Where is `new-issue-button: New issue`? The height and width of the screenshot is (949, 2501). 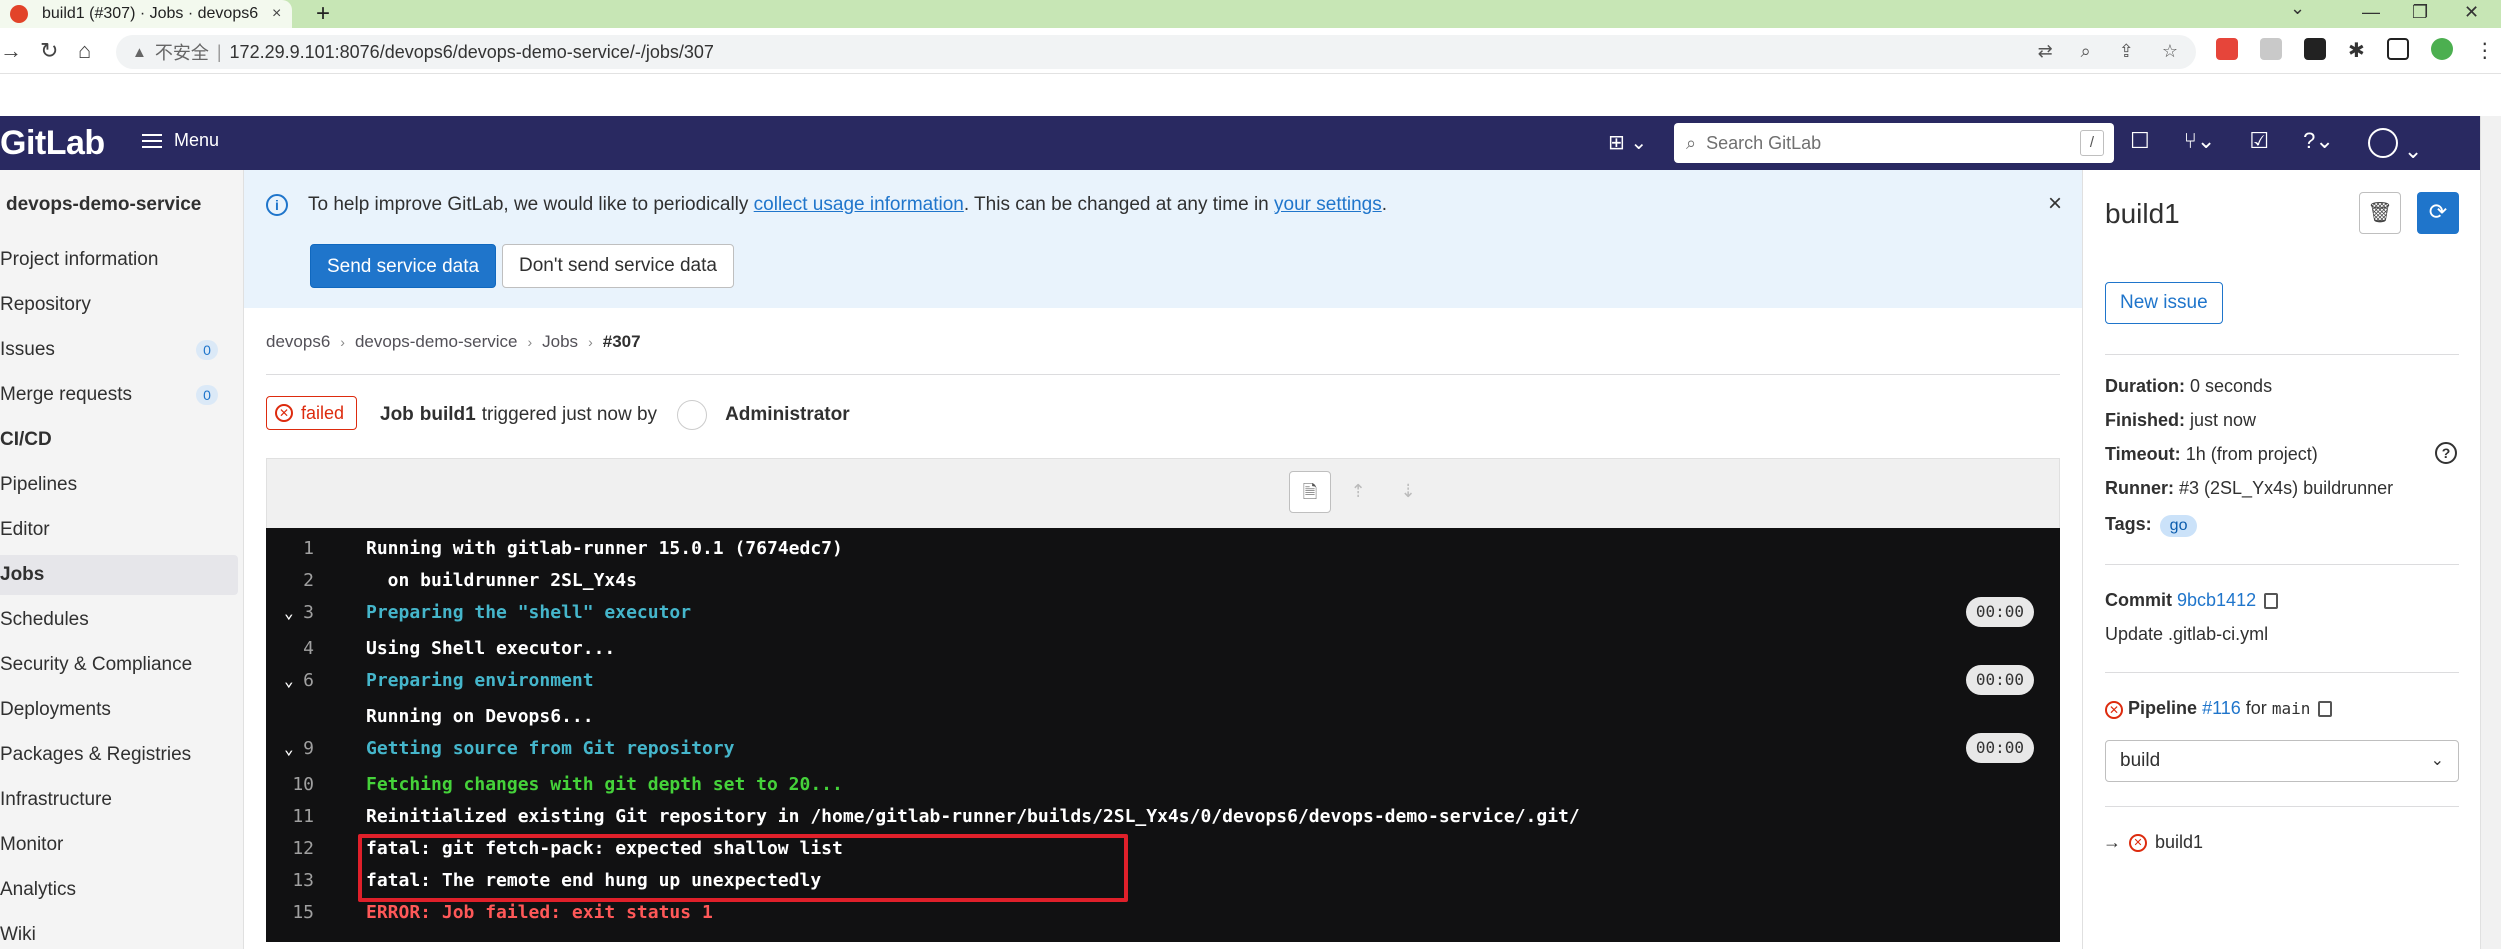 new-issue-button: New issue is located at coordinates (2164, 303).